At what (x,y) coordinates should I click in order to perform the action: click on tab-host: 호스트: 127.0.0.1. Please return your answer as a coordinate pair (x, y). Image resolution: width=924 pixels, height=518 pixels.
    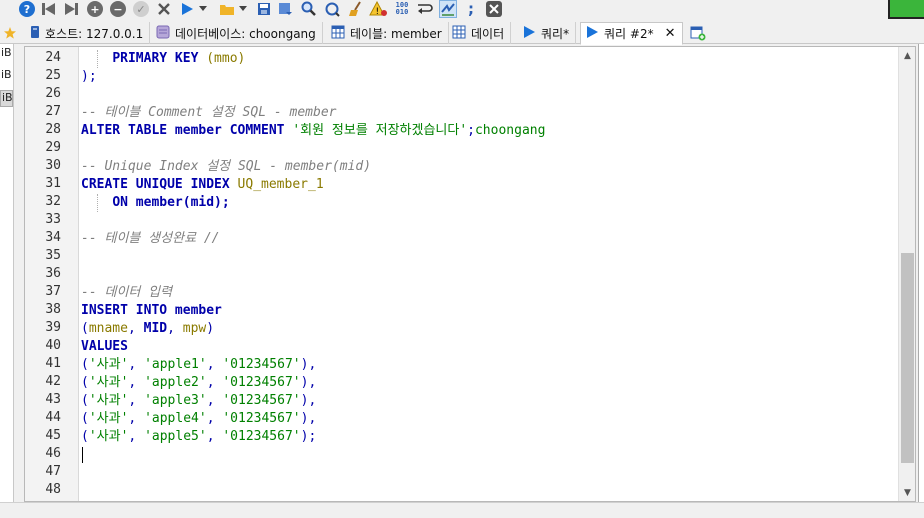
    Looking at the image, I should click on (88, 33).